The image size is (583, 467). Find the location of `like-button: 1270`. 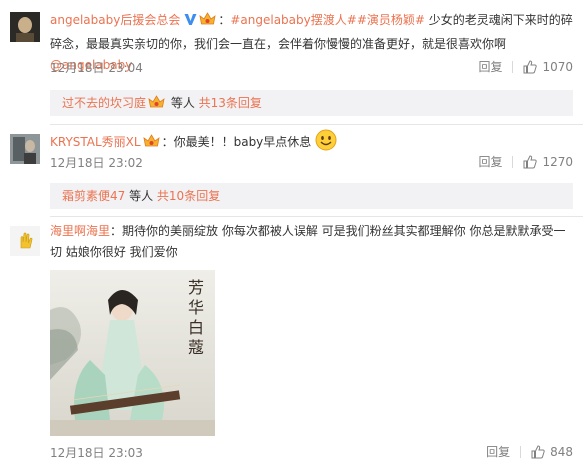

like-button: 1270 is located at coordinates (548, 162).